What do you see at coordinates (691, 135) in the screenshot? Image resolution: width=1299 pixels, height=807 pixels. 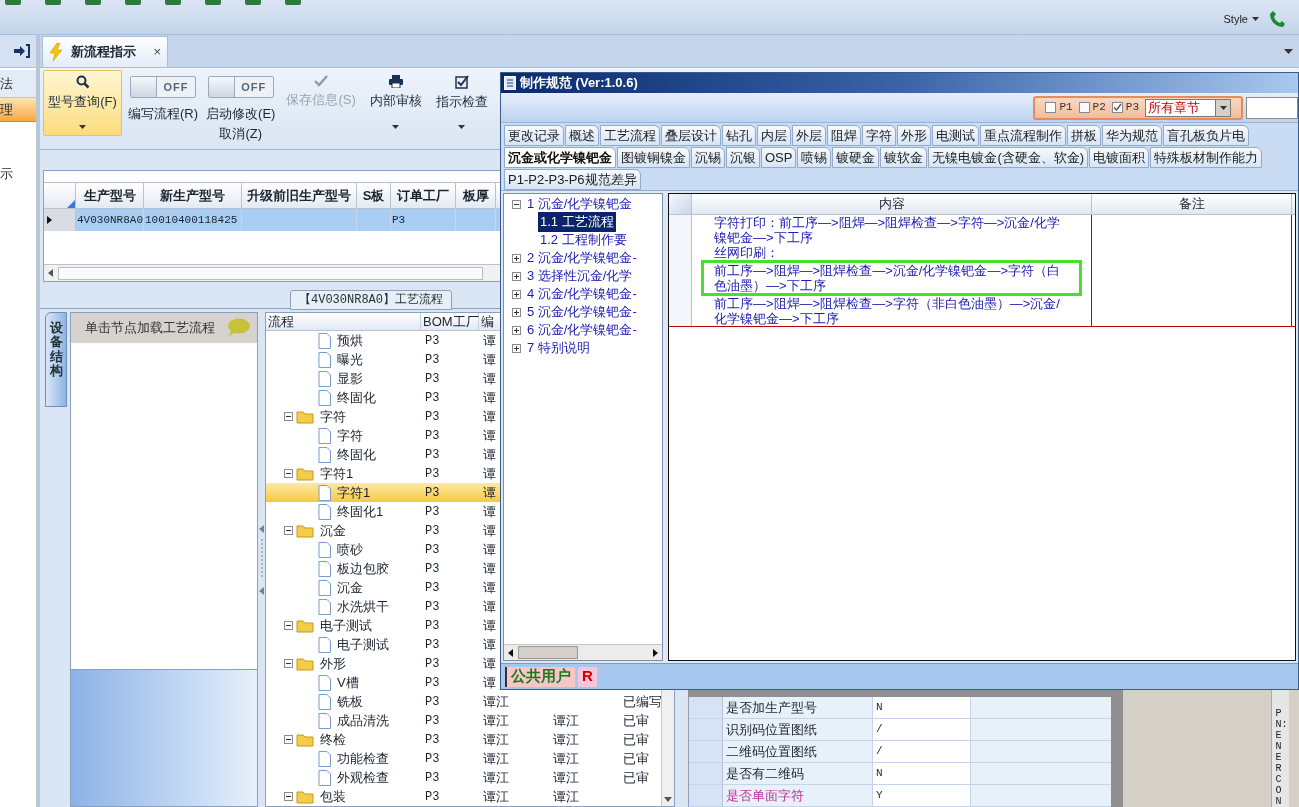 I see `tab: 叠层设计` at bounding box center [691, 135].